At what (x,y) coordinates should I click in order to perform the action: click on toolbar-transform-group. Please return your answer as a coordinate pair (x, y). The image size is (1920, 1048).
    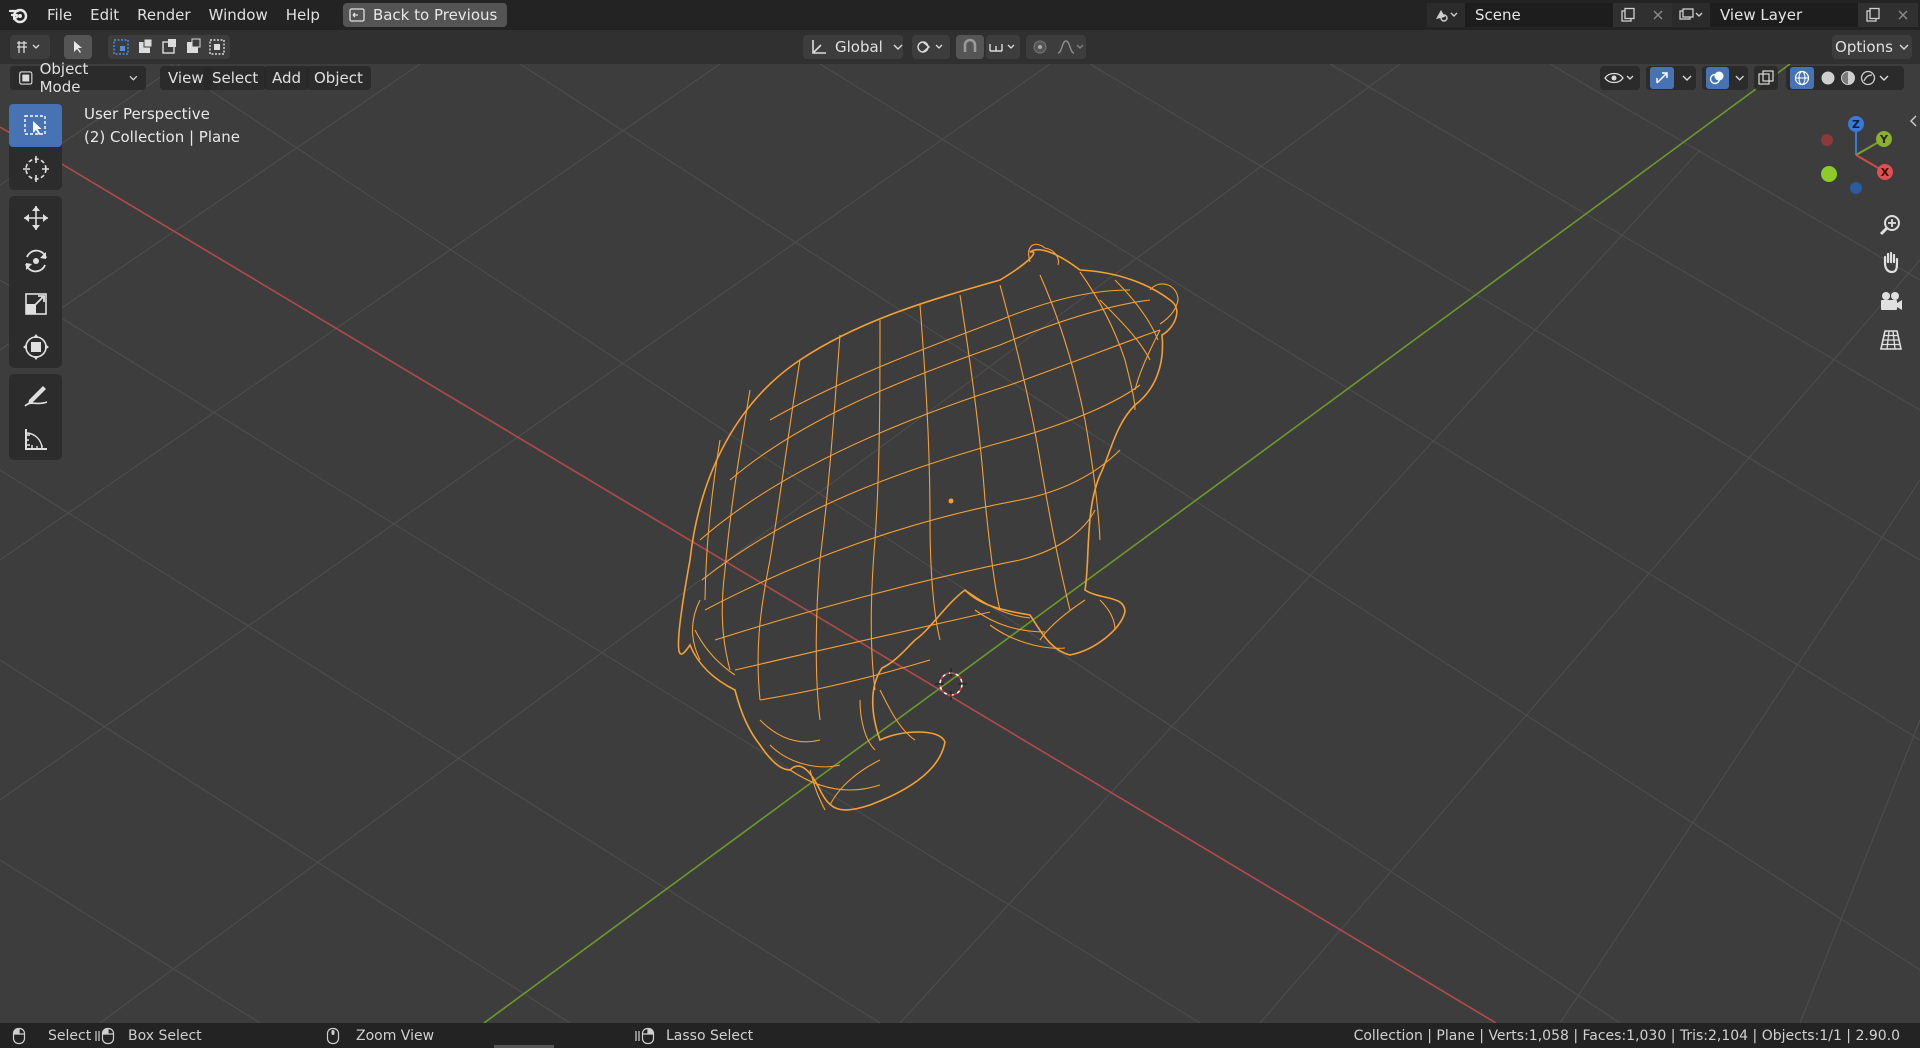
    Looking at the image, I should click on (35, 282).